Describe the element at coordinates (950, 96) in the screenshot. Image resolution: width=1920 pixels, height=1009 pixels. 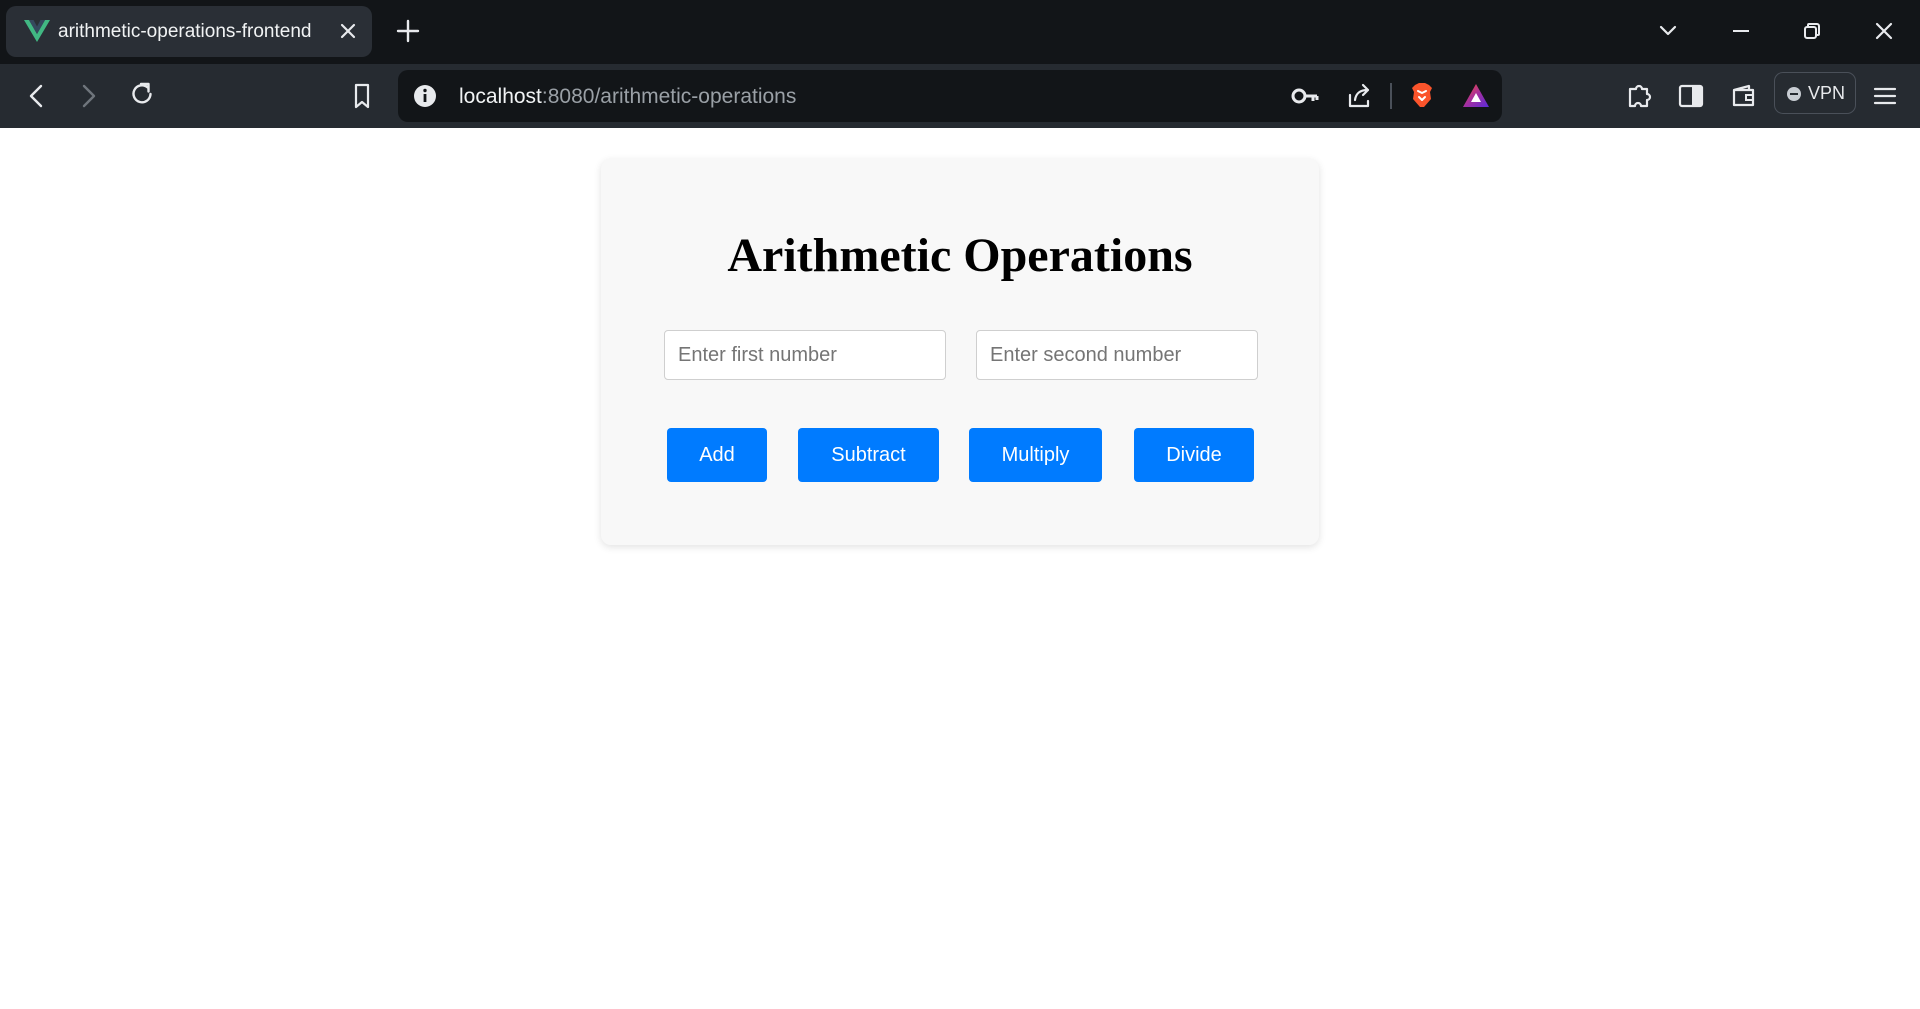
I see `address-bar: localhost:8080/arithmetic-operations` at that location.